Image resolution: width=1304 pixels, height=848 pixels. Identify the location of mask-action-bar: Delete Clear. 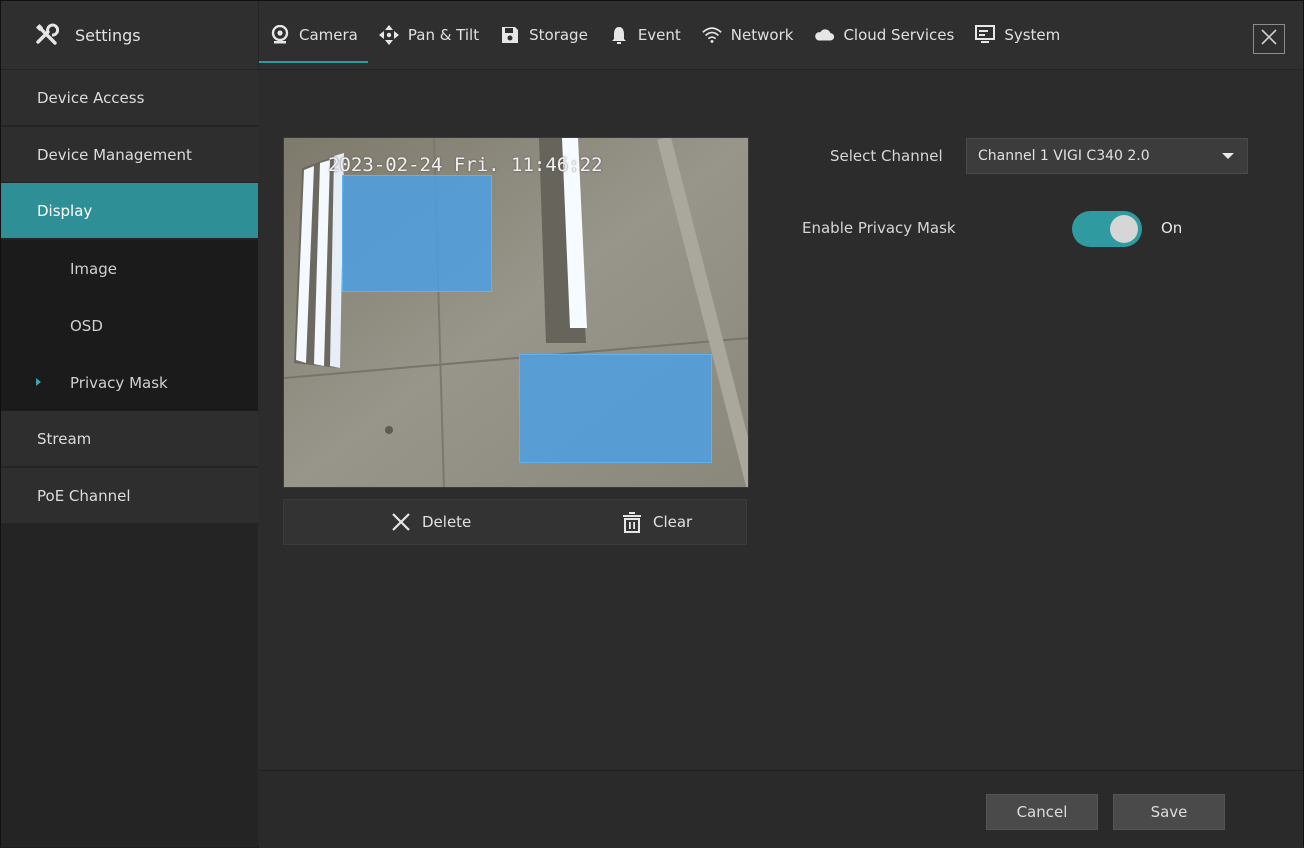
(515, 522).